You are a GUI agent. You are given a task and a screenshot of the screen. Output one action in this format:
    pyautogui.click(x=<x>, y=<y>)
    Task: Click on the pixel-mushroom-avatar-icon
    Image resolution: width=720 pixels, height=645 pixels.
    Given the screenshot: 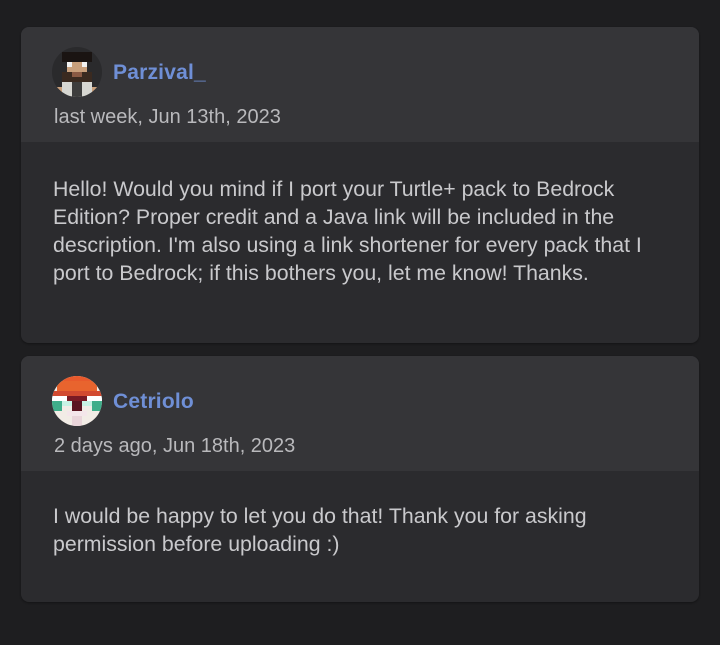 What is the action you would take?
    pyautogui.click(x=77, y=401)
    